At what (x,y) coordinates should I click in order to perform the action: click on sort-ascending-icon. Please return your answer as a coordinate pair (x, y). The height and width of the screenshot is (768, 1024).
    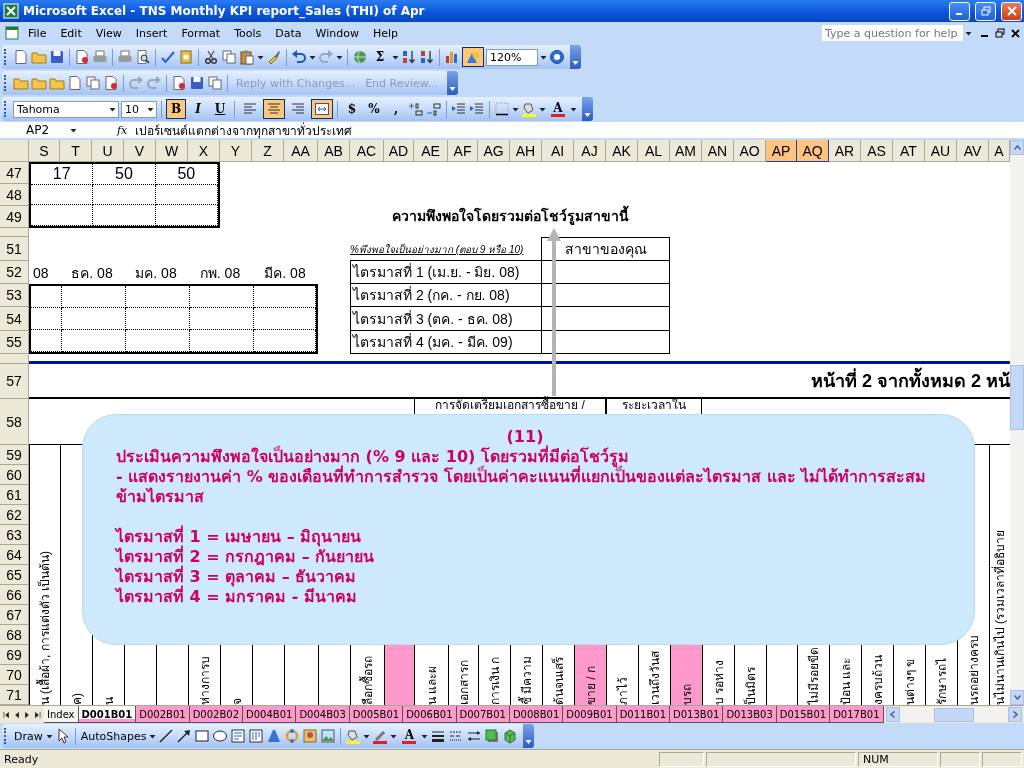
    Looking at the image, I should click on (409, 57).